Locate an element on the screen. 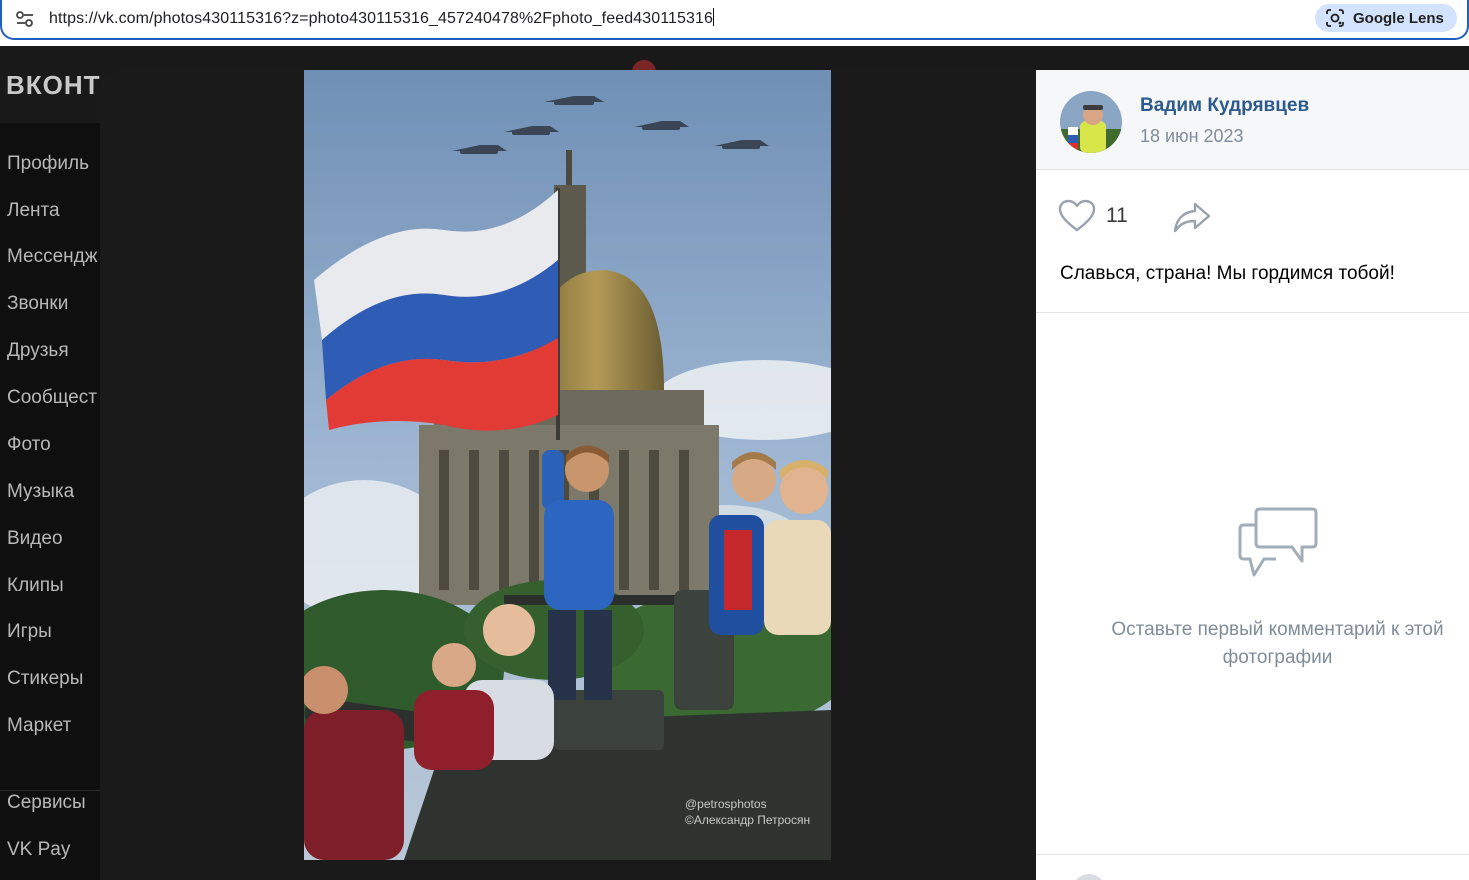 The width and height of the screenshot is (1469, 880). sidebar-item-messenger: Мессендж is located at coordinates (52, 257).